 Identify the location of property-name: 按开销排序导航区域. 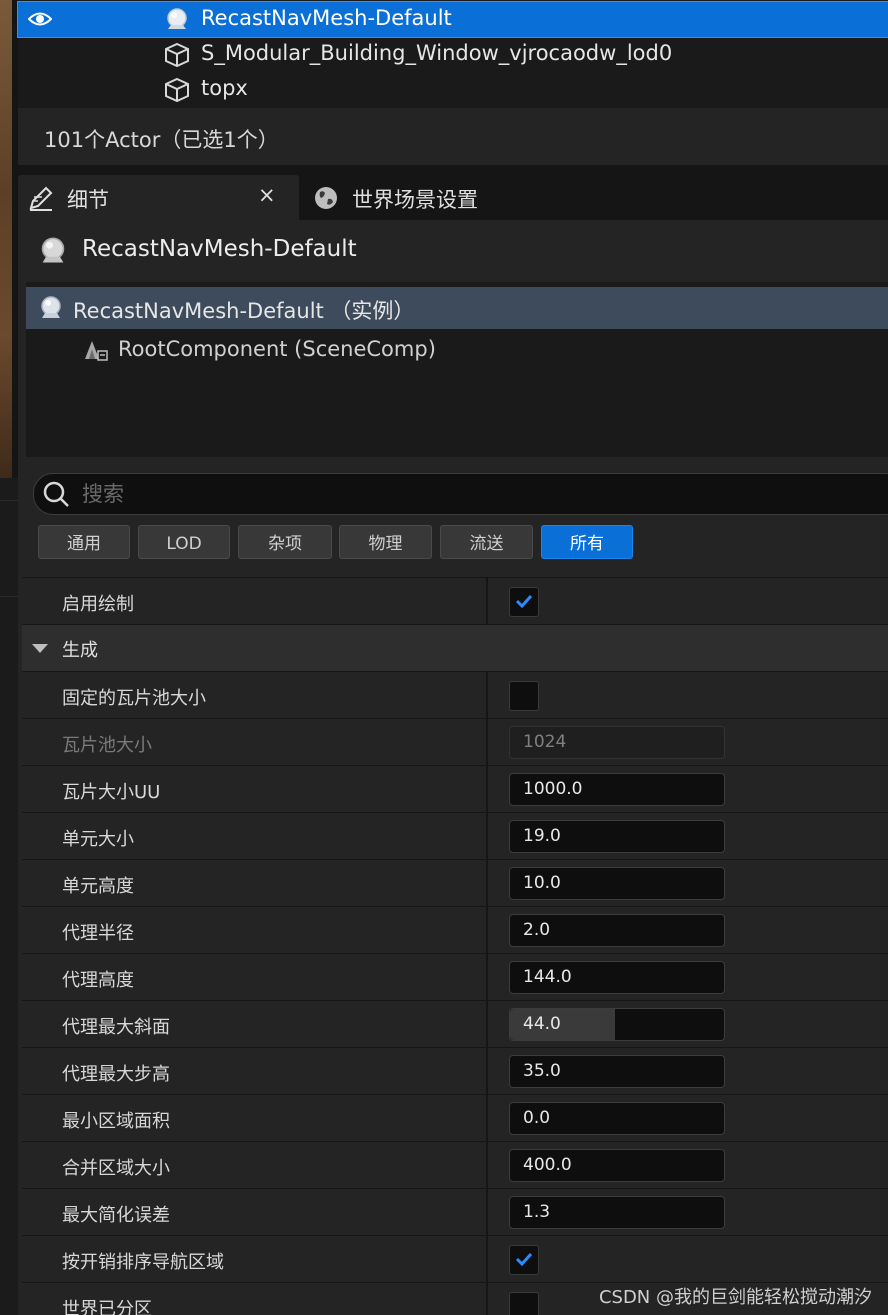
(143, 1262).